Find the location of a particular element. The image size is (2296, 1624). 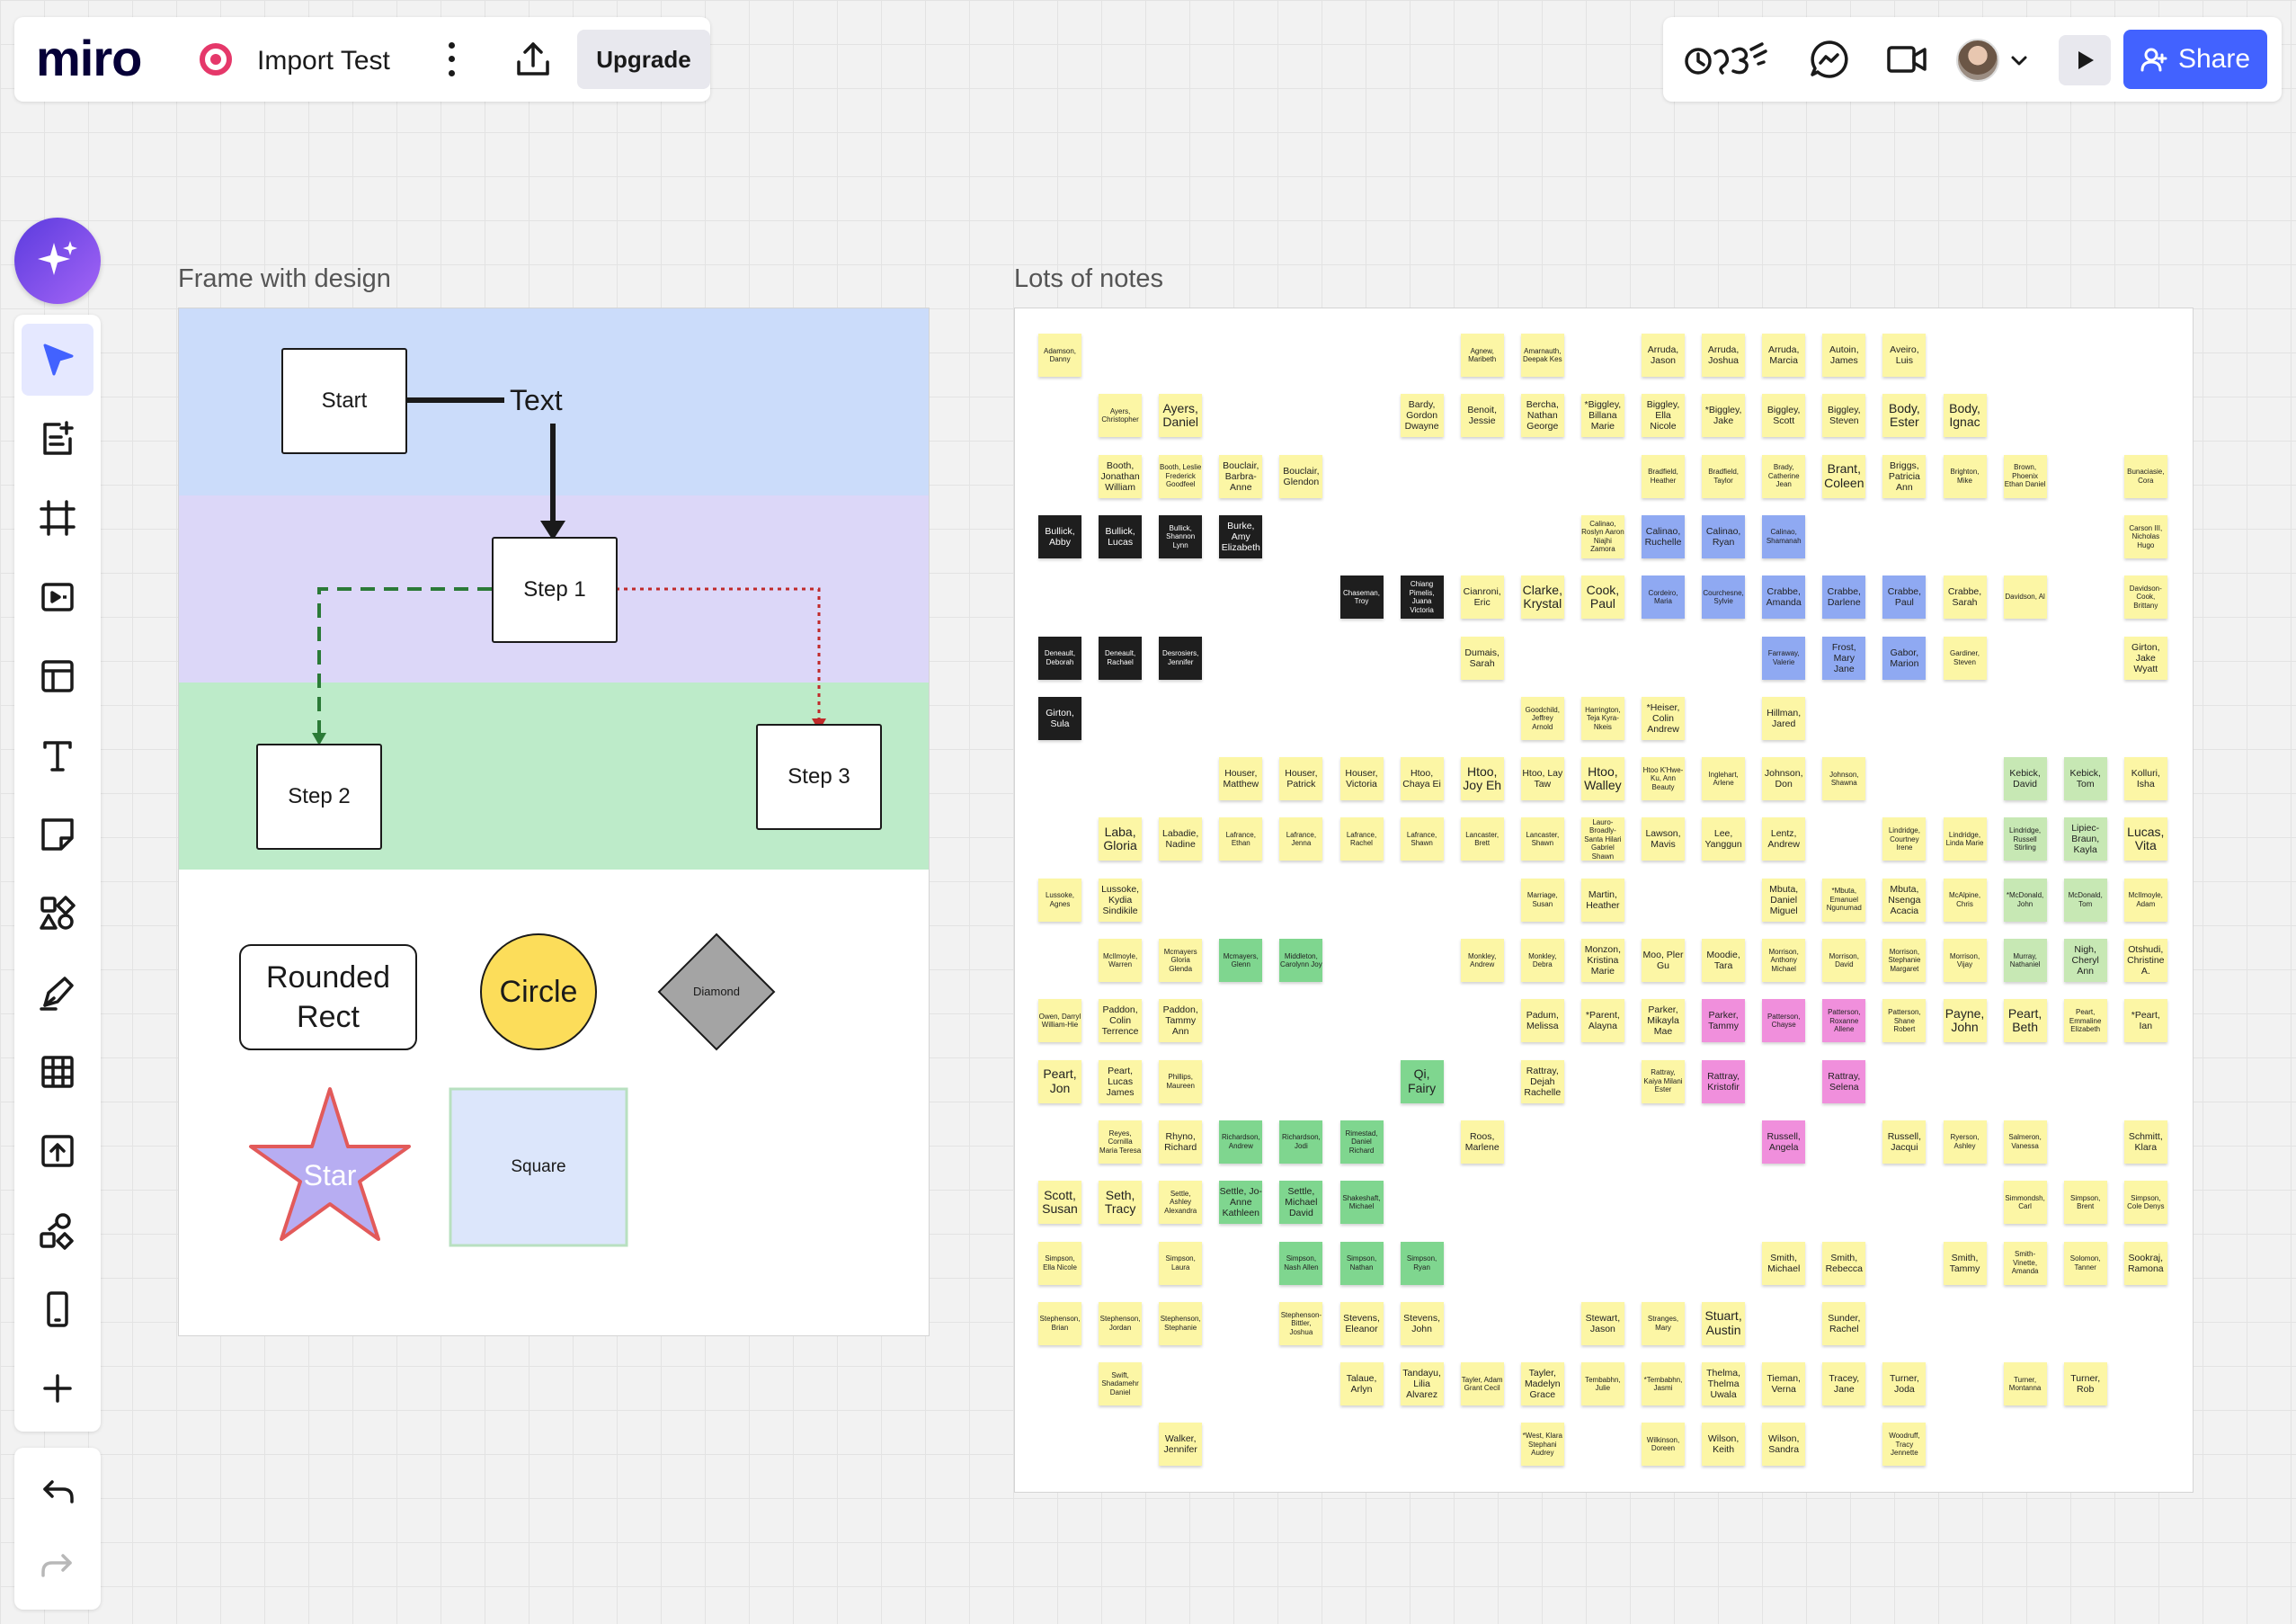

chat-icon is located at coordinates (1829, 59).